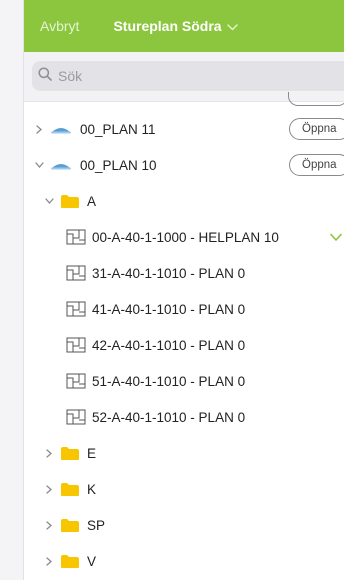 The width and height of the screenshot is (344, 580). I want to click on project-title: Stureplan Södra, so click(167, 26).